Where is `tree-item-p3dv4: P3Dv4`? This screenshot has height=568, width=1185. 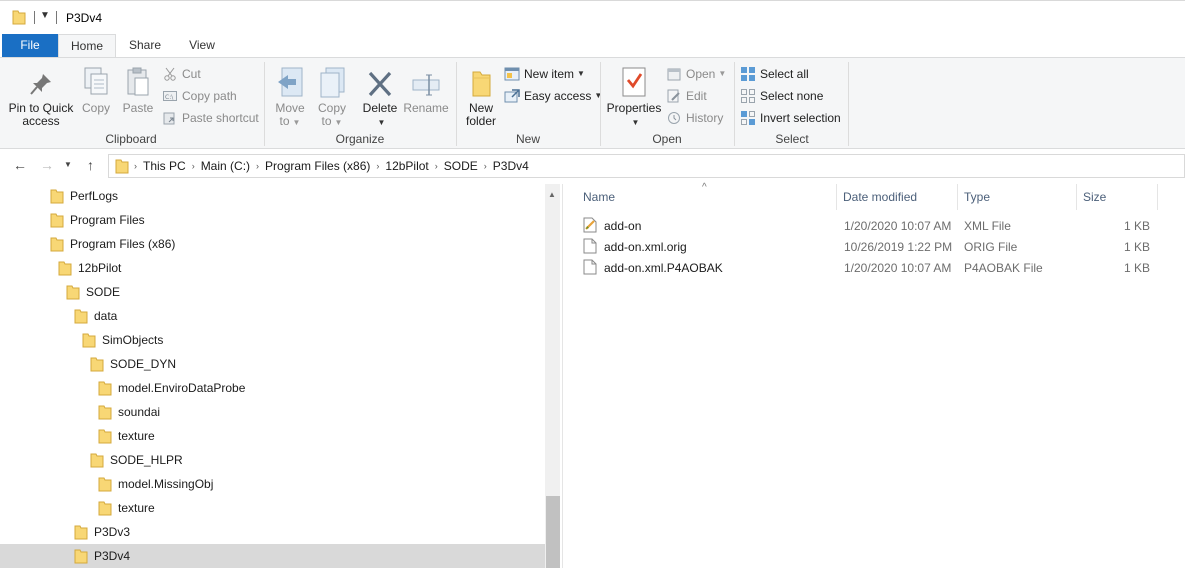
tree-item-p3dv4: P3Dv4 is located at coordinates (272, 556).